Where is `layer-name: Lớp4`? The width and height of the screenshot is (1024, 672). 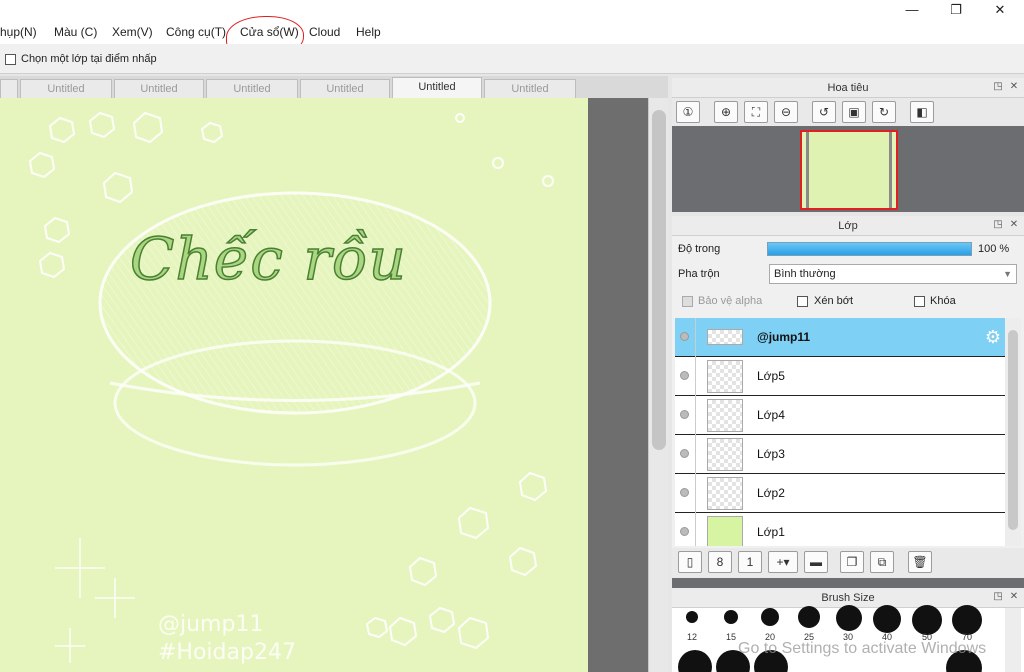 layer-name: Lớp4 is located at coordinates (771, 415).